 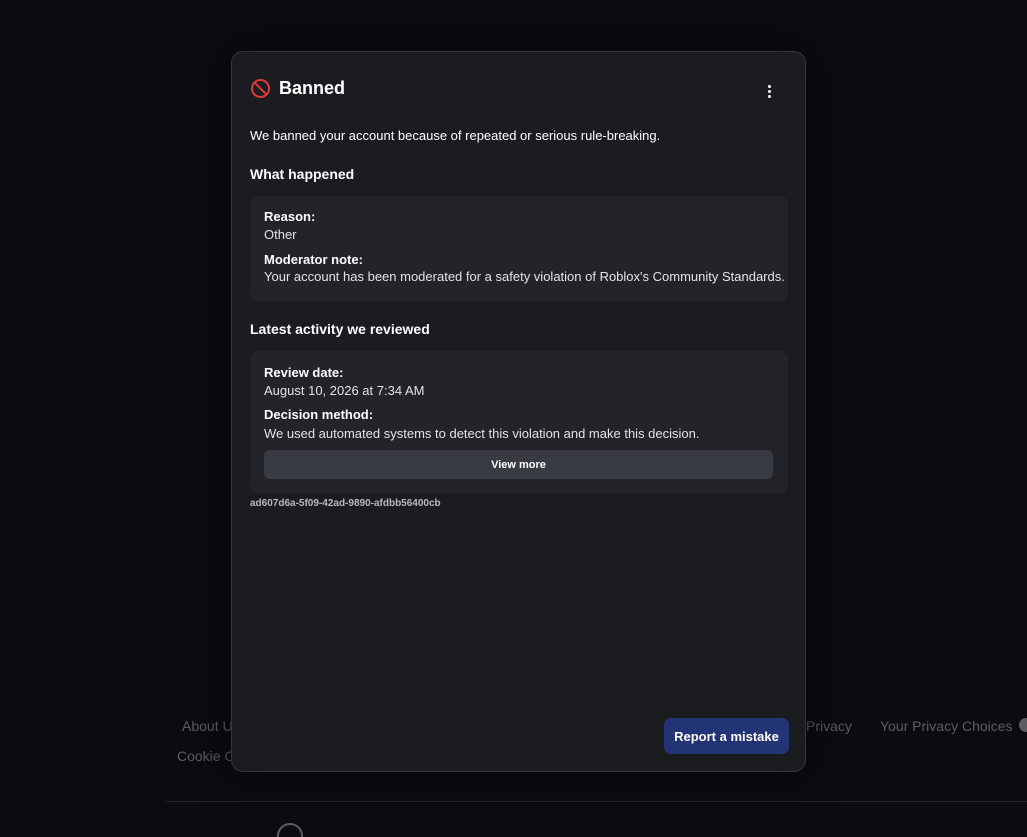 I want to click on ban-icon, so click(x=260, y=88).